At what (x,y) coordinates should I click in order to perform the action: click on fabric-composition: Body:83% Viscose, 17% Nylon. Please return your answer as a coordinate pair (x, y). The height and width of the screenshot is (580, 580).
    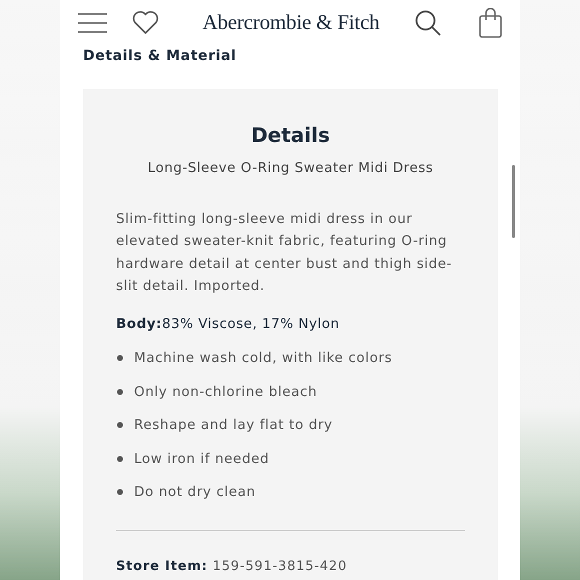
    Looking at the image, I should click on (228, 324).